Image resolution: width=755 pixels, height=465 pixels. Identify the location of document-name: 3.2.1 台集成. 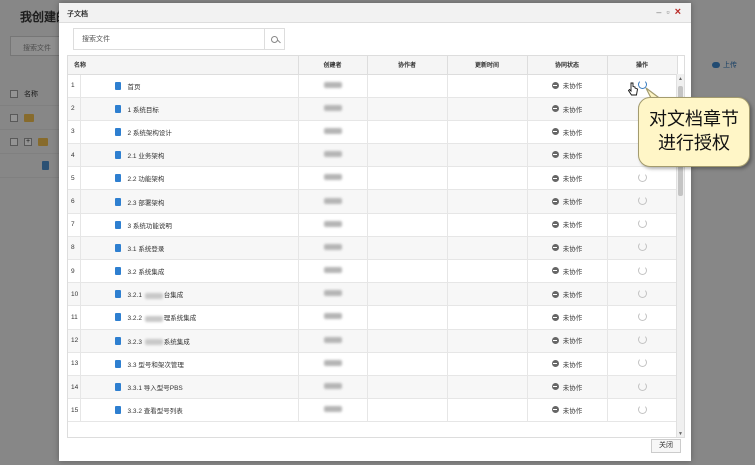
(156, 294).